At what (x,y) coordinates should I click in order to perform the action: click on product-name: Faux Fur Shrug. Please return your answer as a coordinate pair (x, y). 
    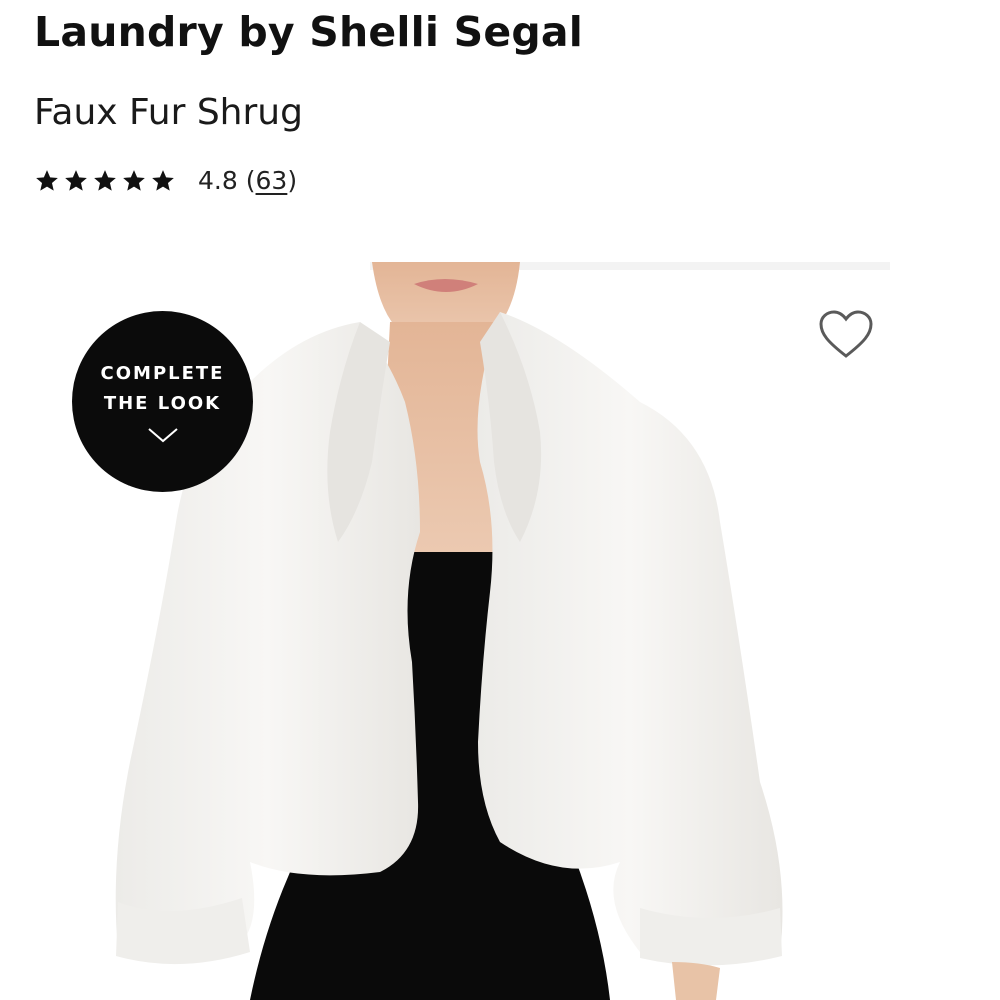
    Looking at the image, I should click on (168, 112).